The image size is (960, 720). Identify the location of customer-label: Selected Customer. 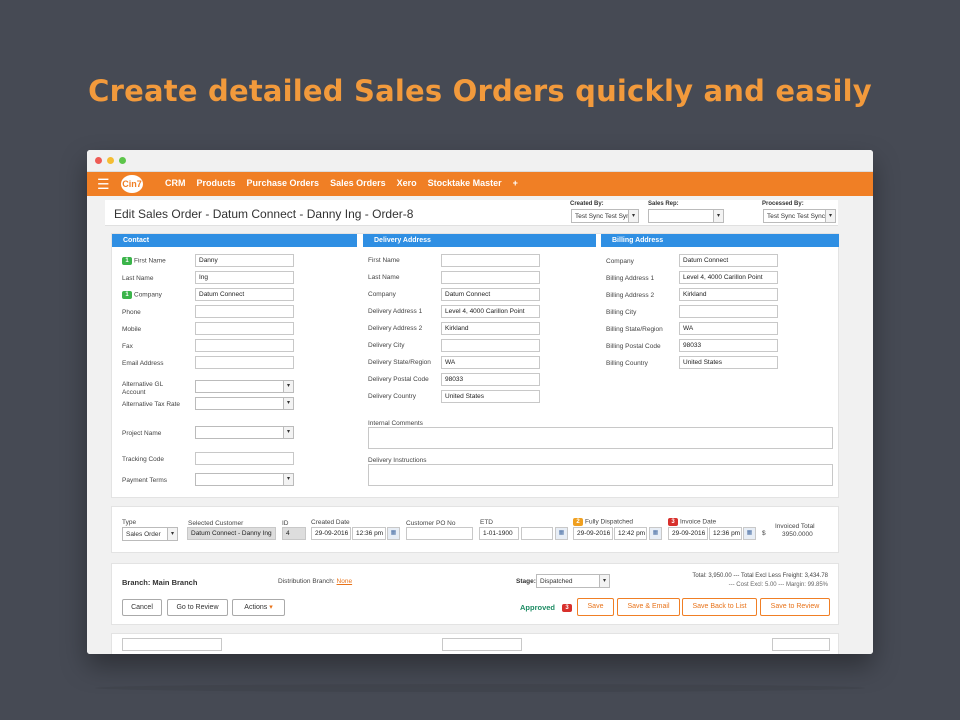
(216, 523).